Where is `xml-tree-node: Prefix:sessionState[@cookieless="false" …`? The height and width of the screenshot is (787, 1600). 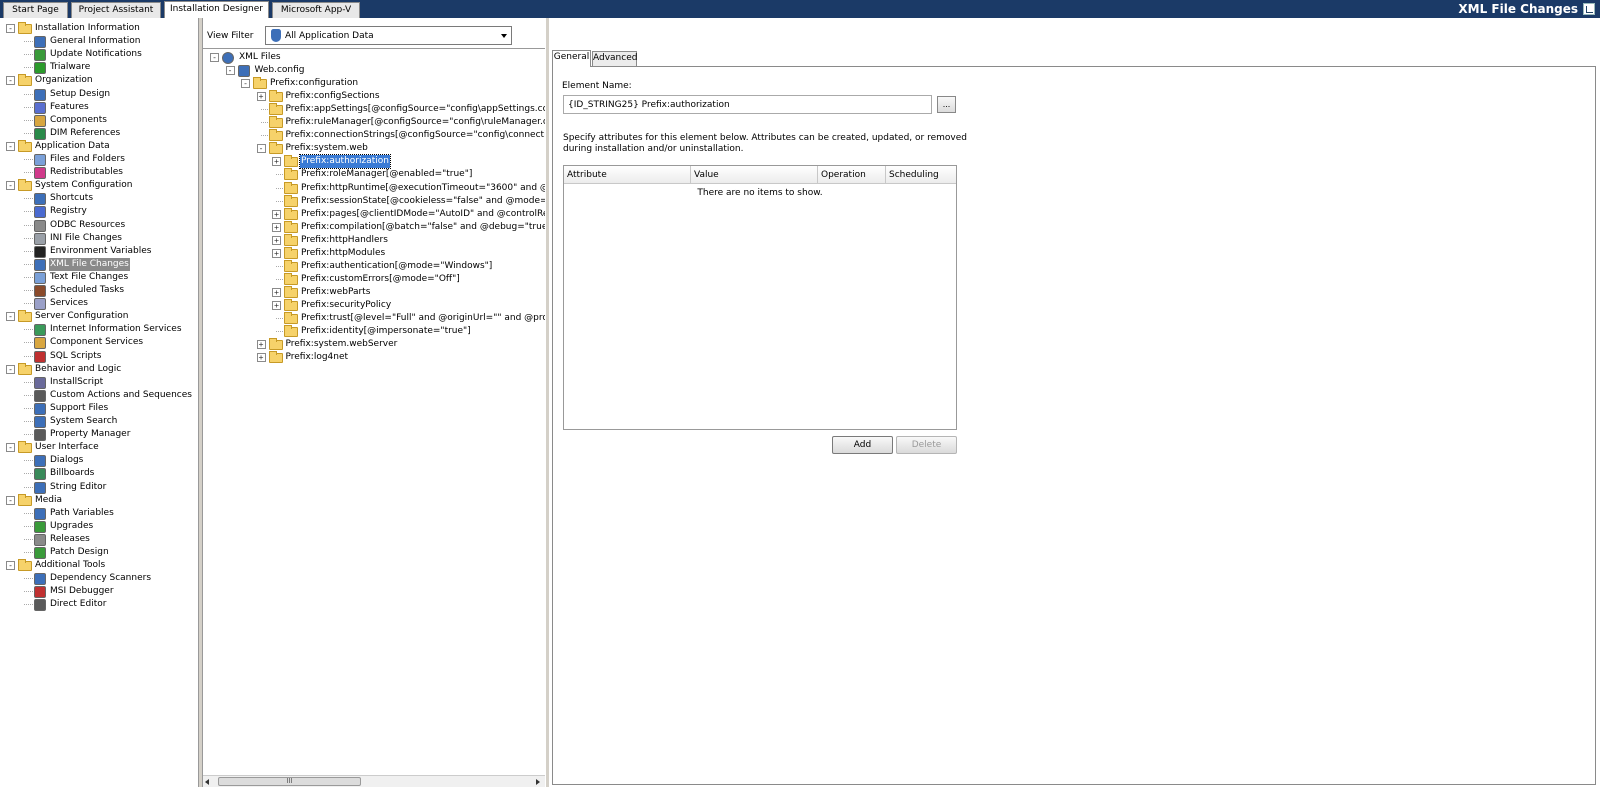 xml-tree-node: Prefix:sessionState[@cookieless="false" … is located at coordinates (374, 201).